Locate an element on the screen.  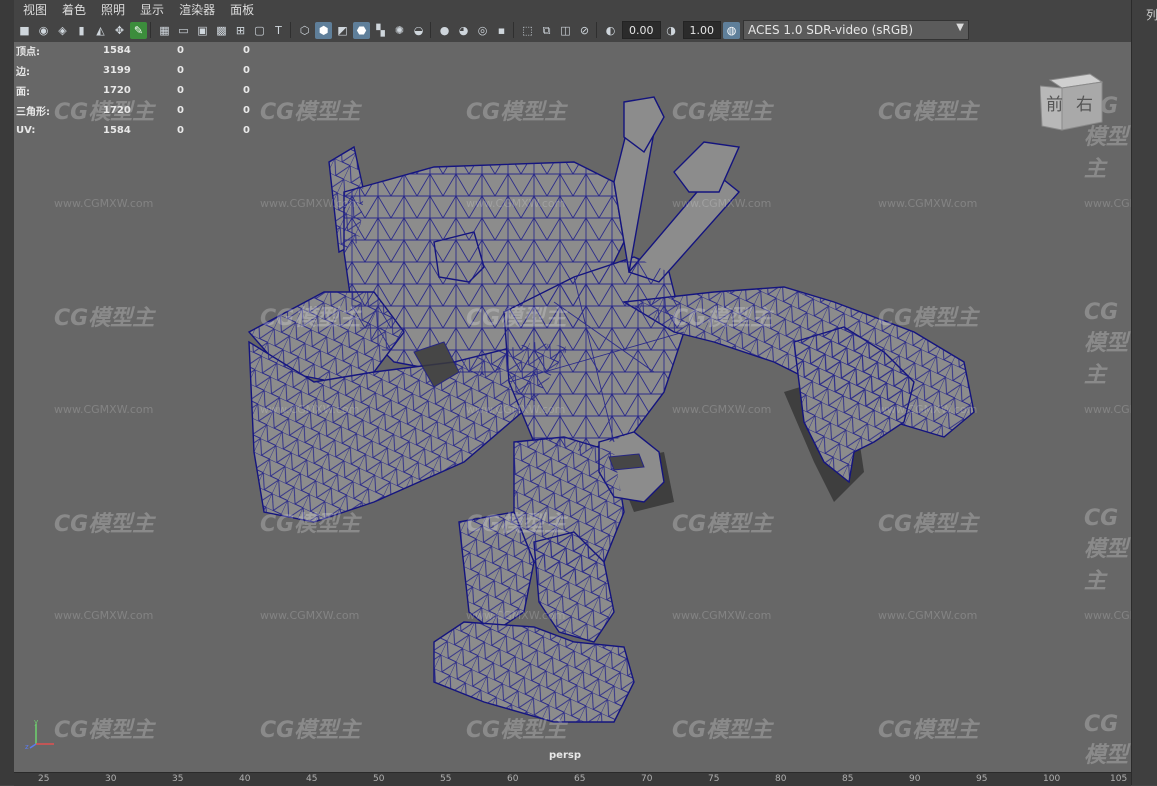
shadows-icon: ◒ is located at coordinates (418, 30).